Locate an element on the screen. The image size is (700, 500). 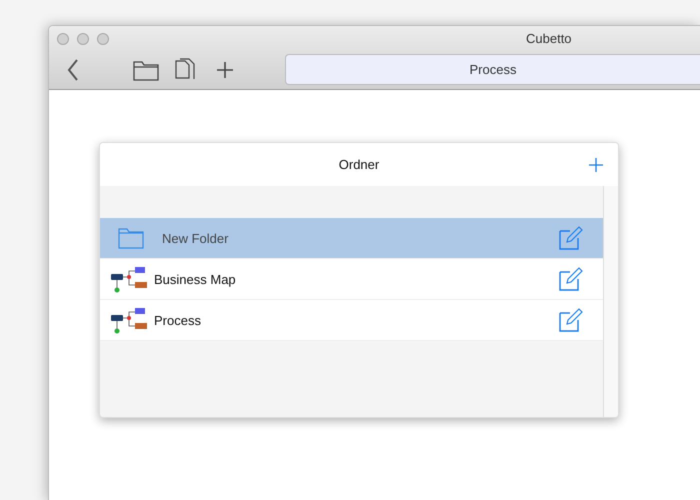
list-item: New Folder is located at coordinates (351, 238).